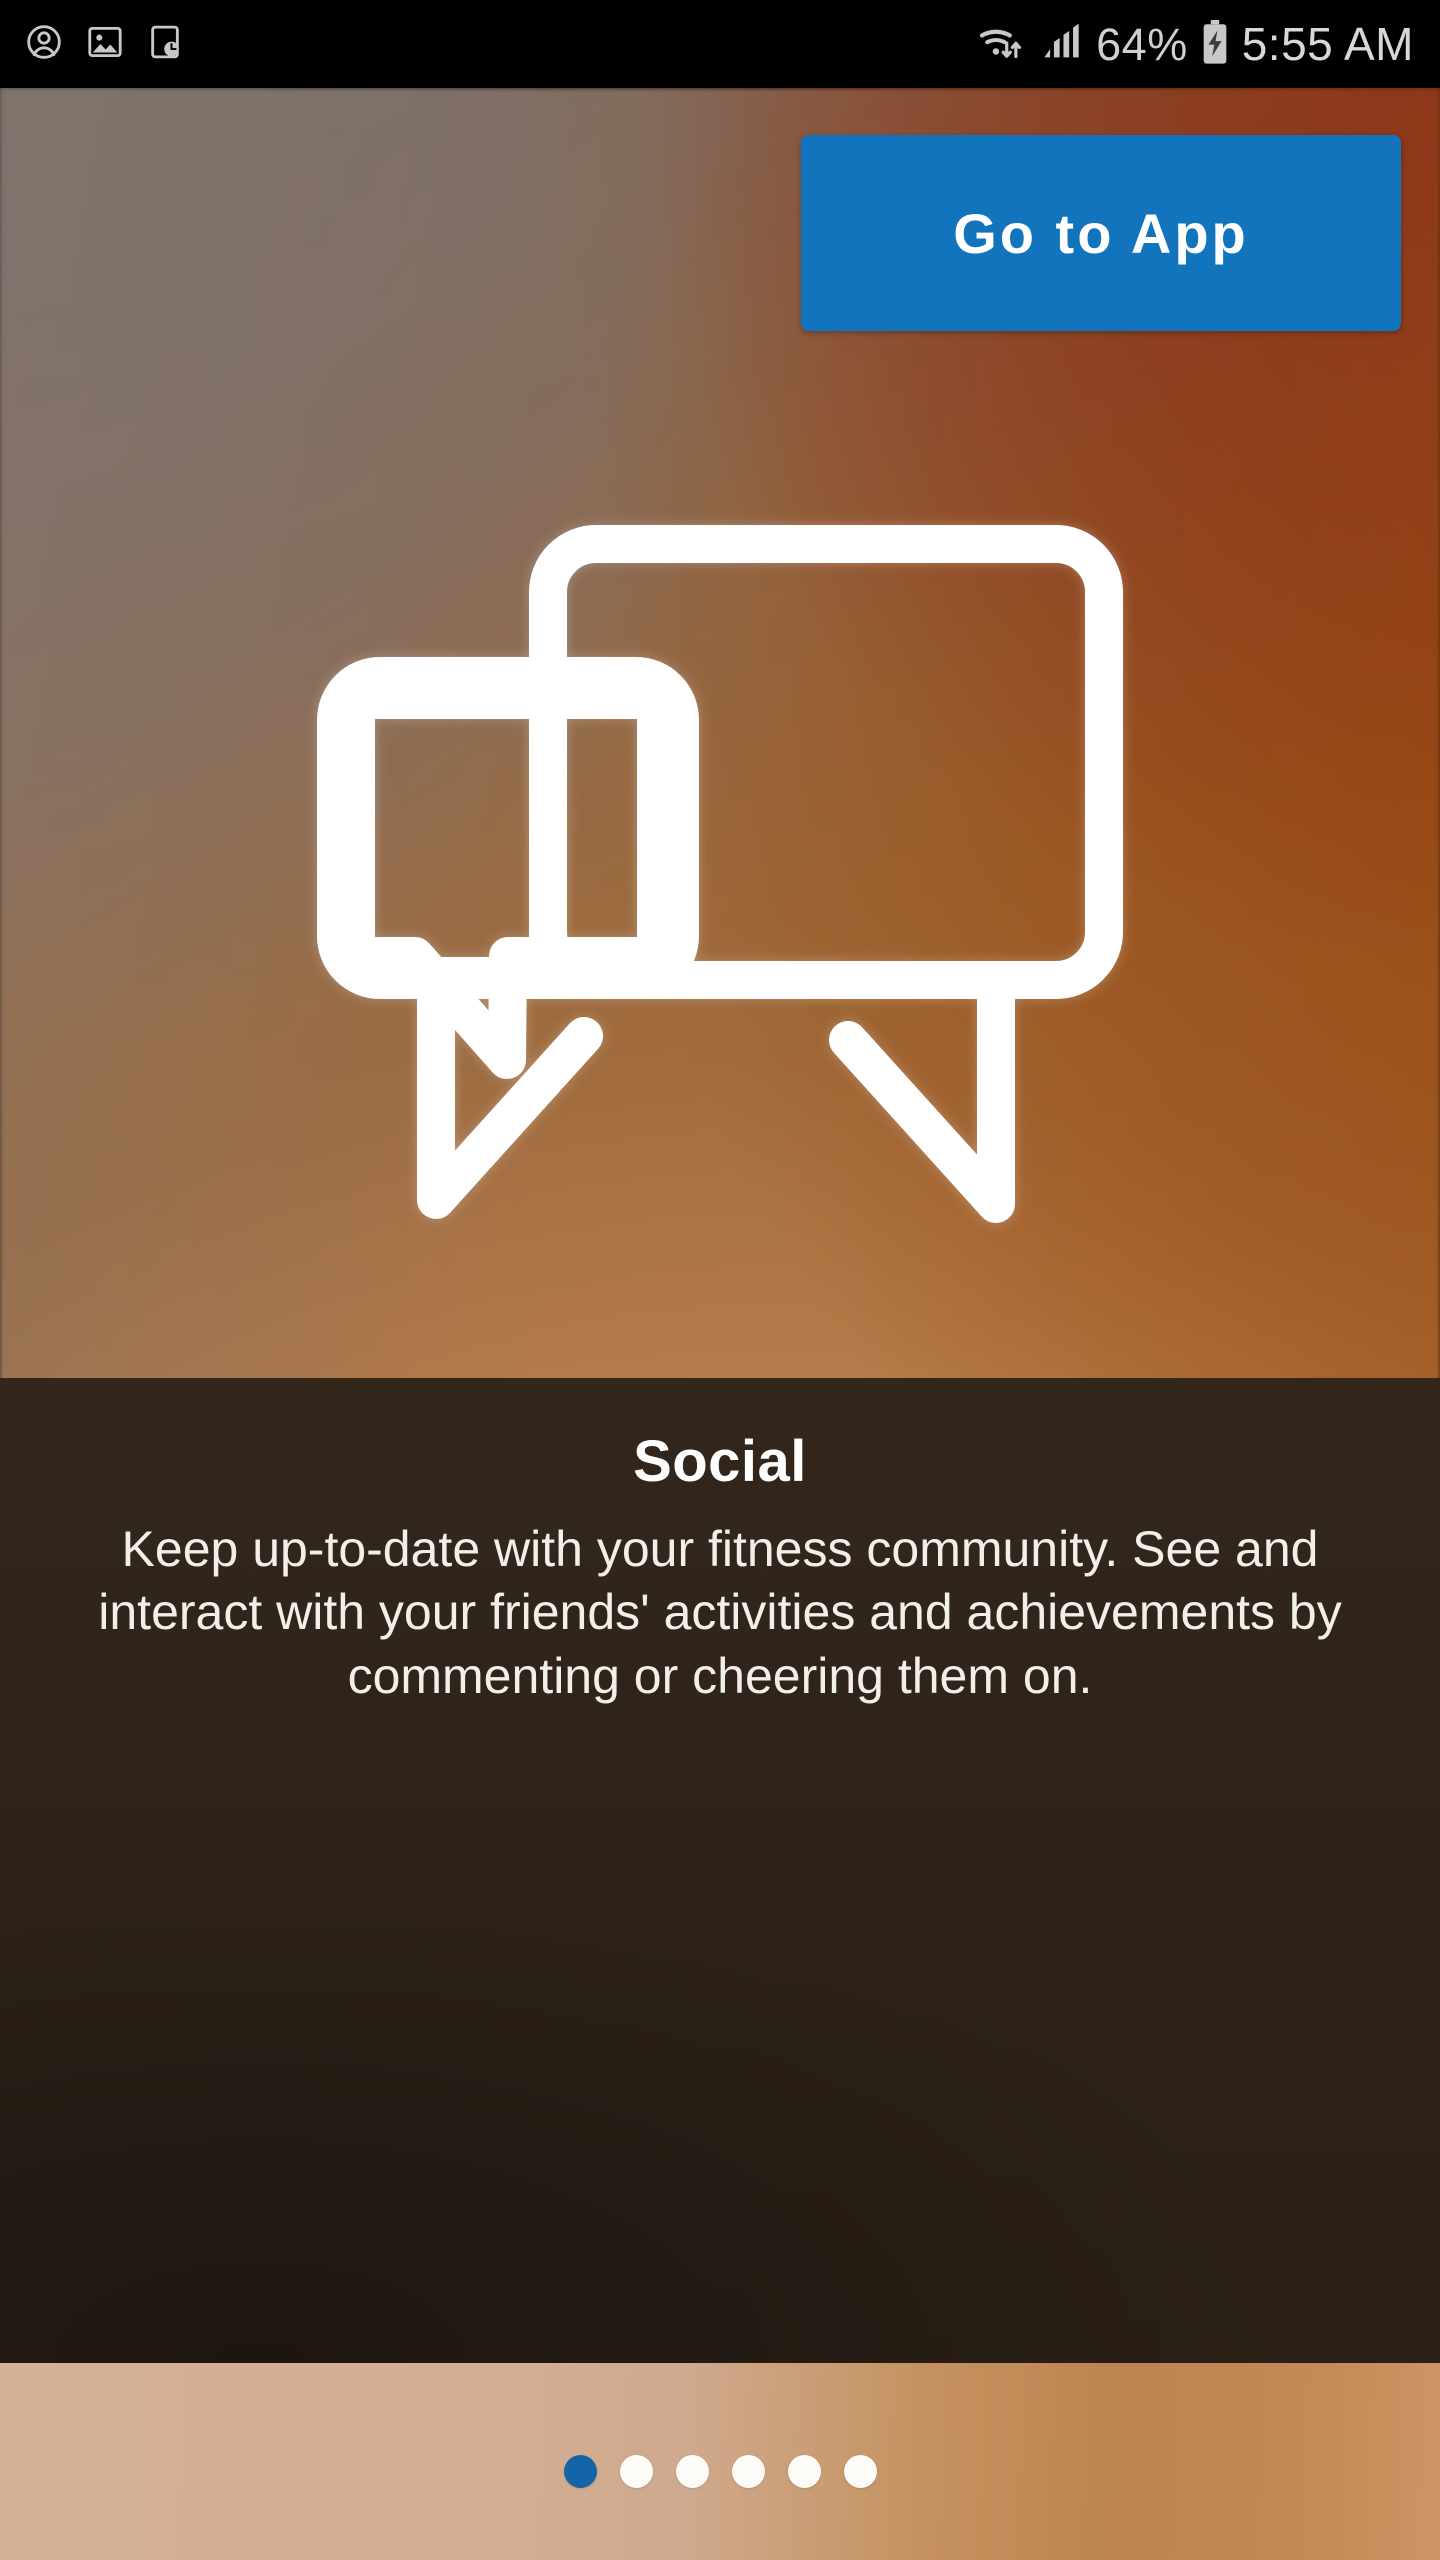 The height and width of the screenshot is (2560, 1440). Describe the element at coordinates (1142, 44) in the screenshot. I see `battery-percent-label: 64%` at that location.